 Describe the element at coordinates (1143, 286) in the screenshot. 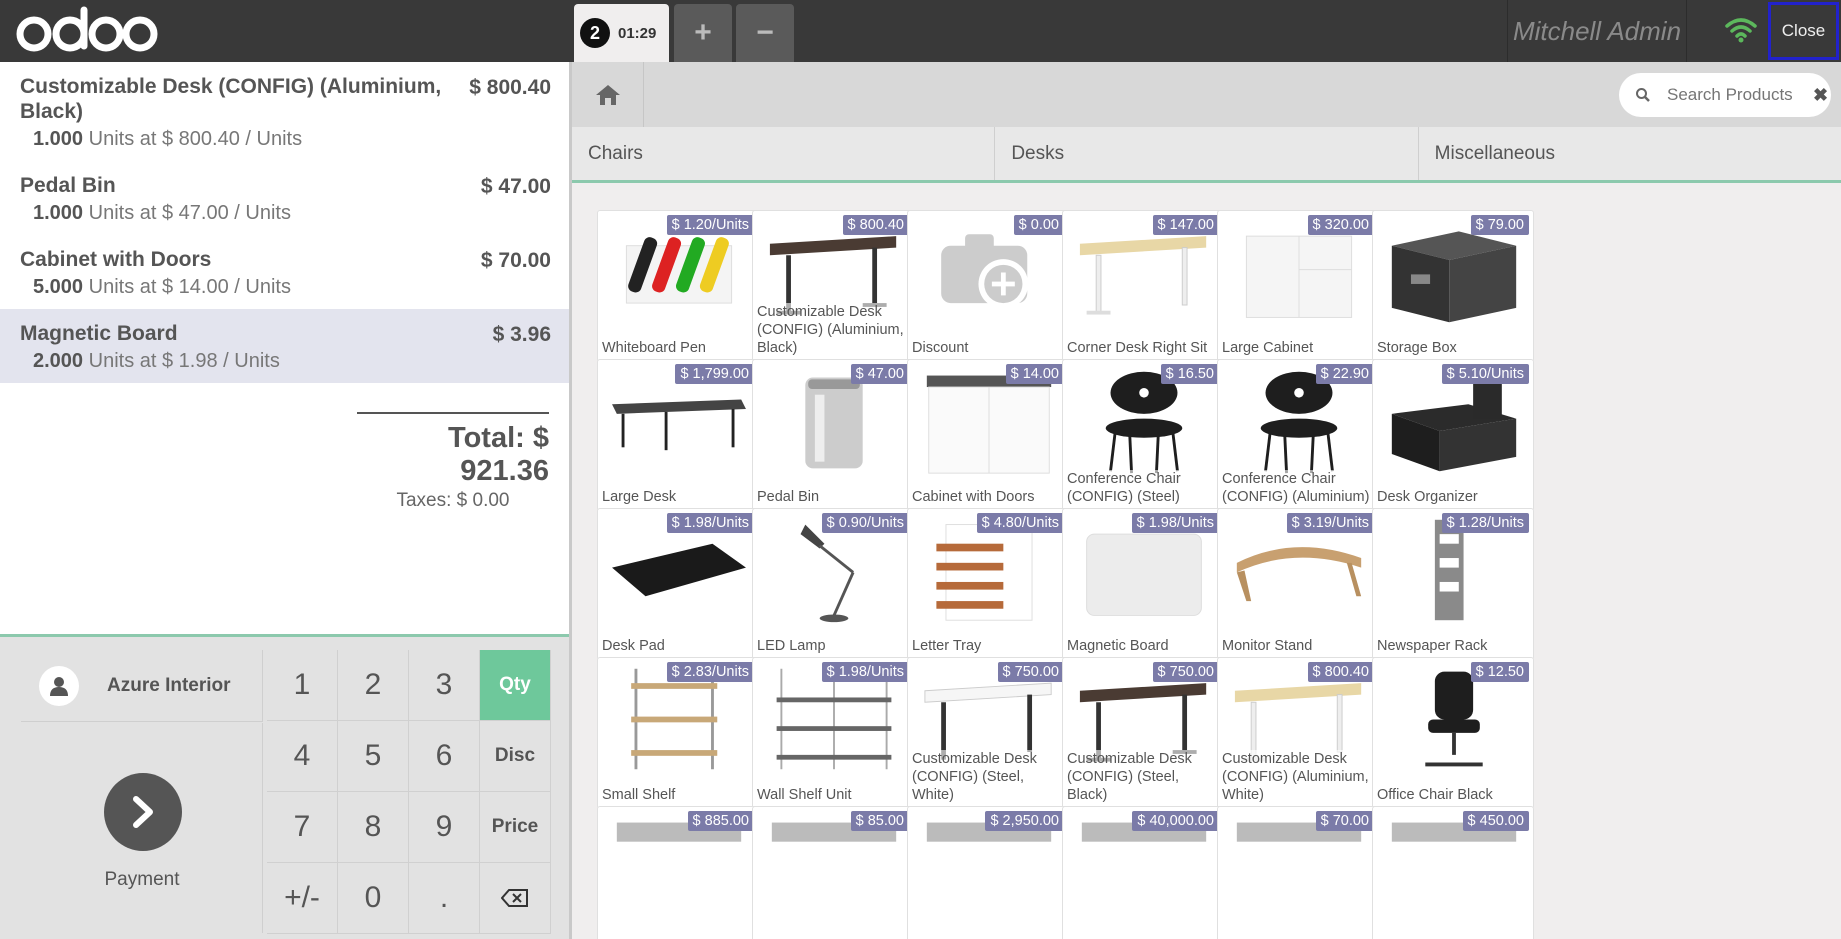

I see `product-card: $ 147.00 Corner Desk Right Sit` at that location.